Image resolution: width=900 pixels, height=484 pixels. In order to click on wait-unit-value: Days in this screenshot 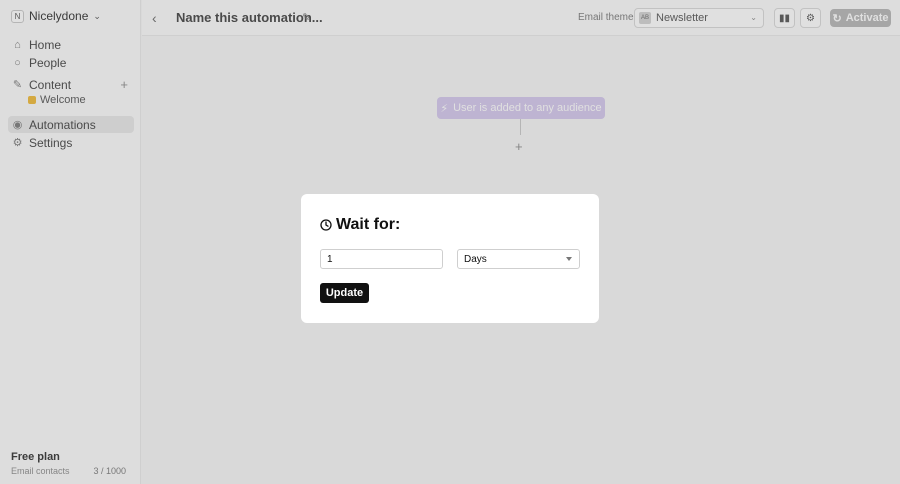, I will do `click(475, 259)`.